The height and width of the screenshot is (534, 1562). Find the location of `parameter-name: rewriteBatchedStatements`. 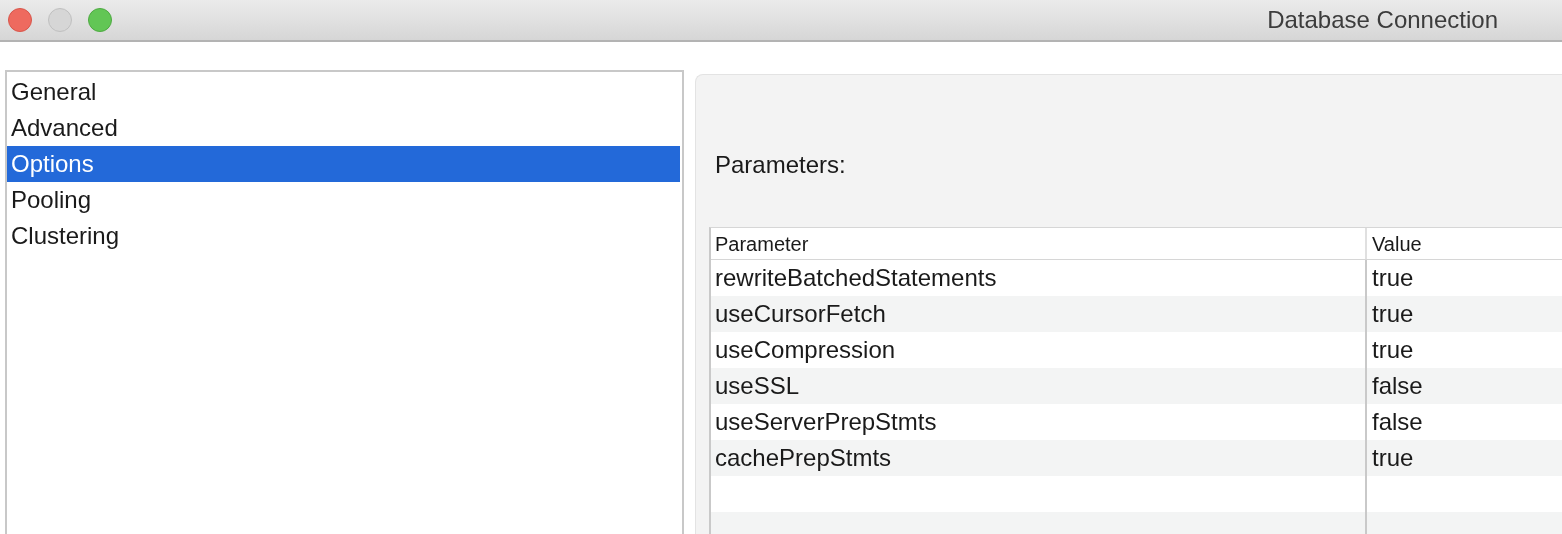

parameter-name: rewriteBatchedStatements is located at coordinates (856, 277).